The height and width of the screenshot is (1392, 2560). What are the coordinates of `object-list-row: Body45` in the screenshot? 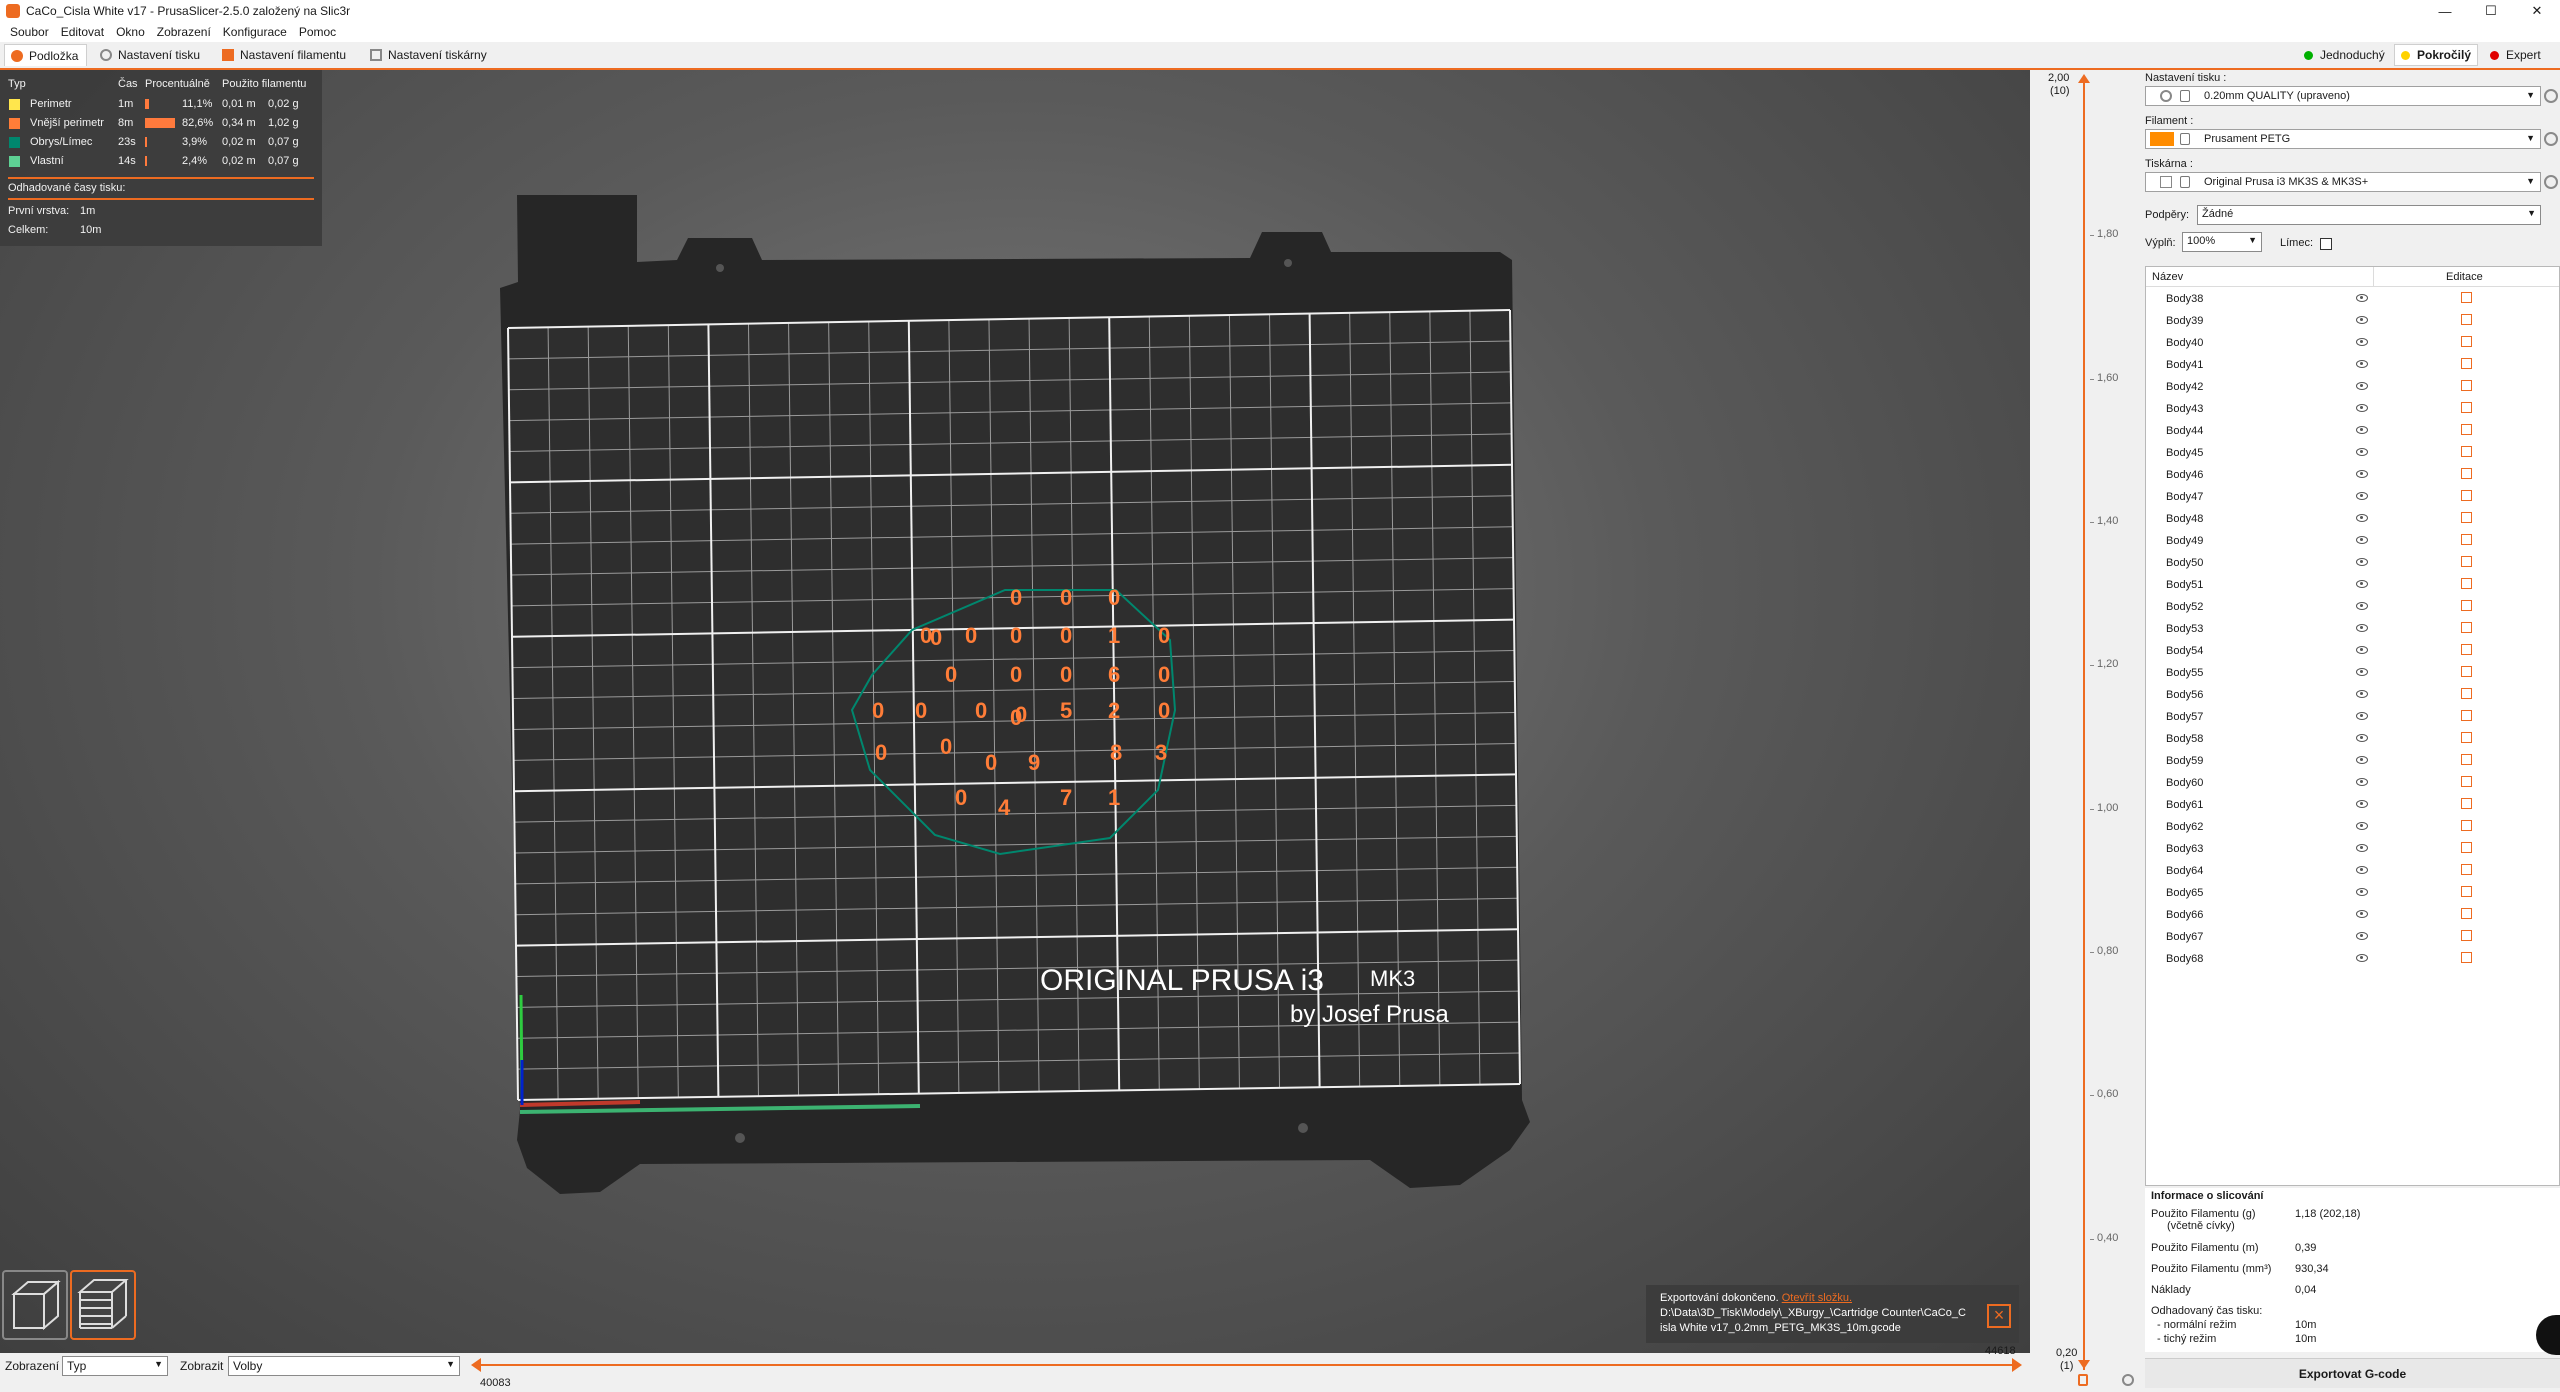 It's located at (2352, 454).